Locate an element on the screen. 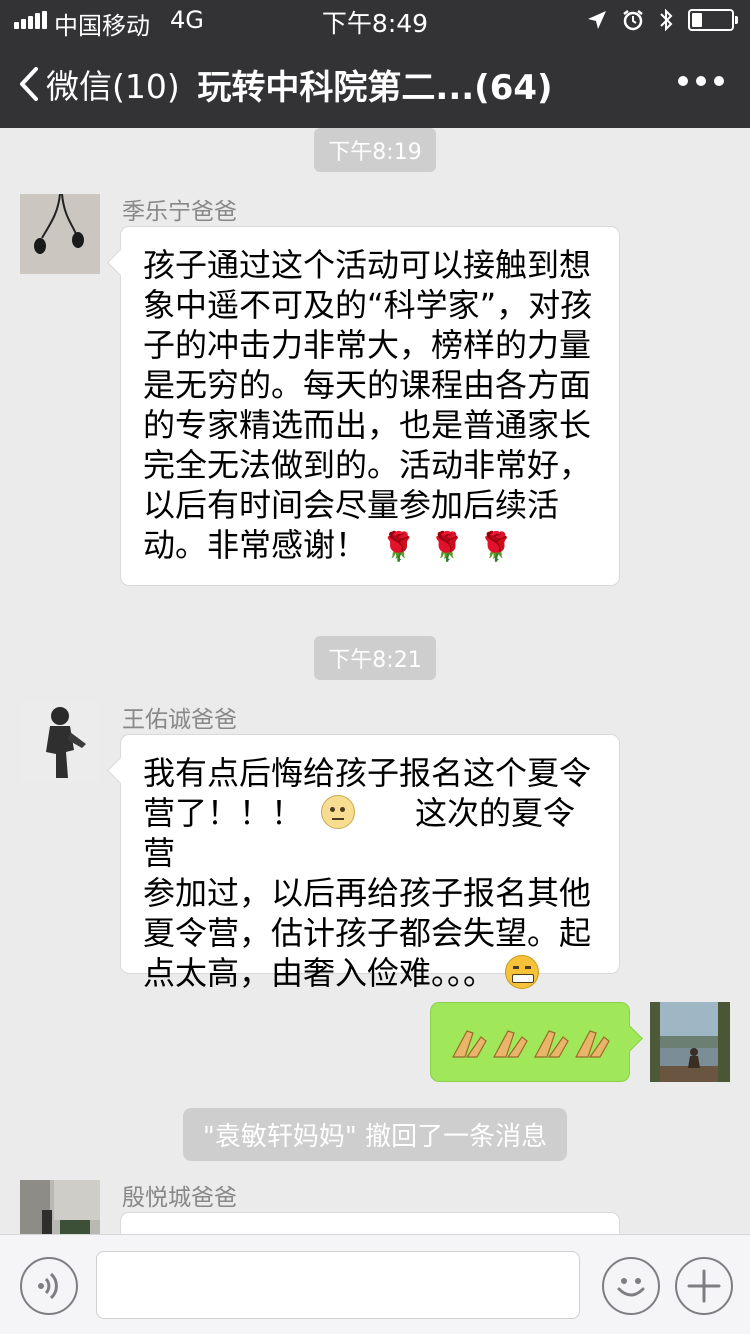 This screenshot has height=1334, width=750. message-line: 点太高，由奢入俭难。。。 is located at coordinates (370, 973).